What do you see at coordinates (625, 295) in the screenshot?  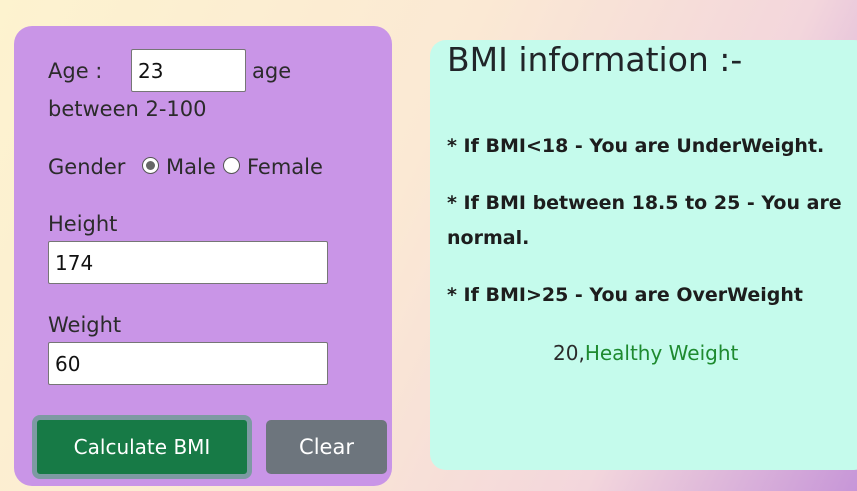 I see `rule-overweight: * If BMI>25 - You are OverWeight` at bounding box center [625, 295].